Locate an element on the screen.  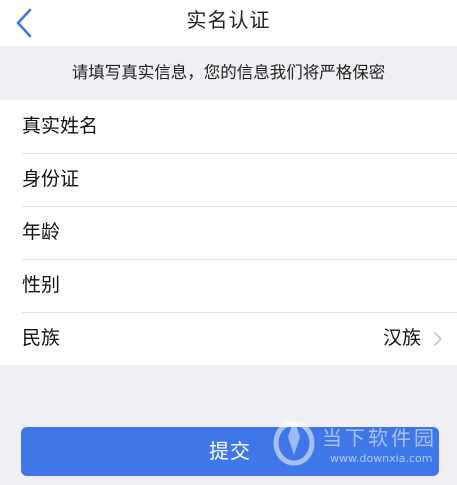
form-row-id-card: 身份证 is located at coordinates (228, 179).